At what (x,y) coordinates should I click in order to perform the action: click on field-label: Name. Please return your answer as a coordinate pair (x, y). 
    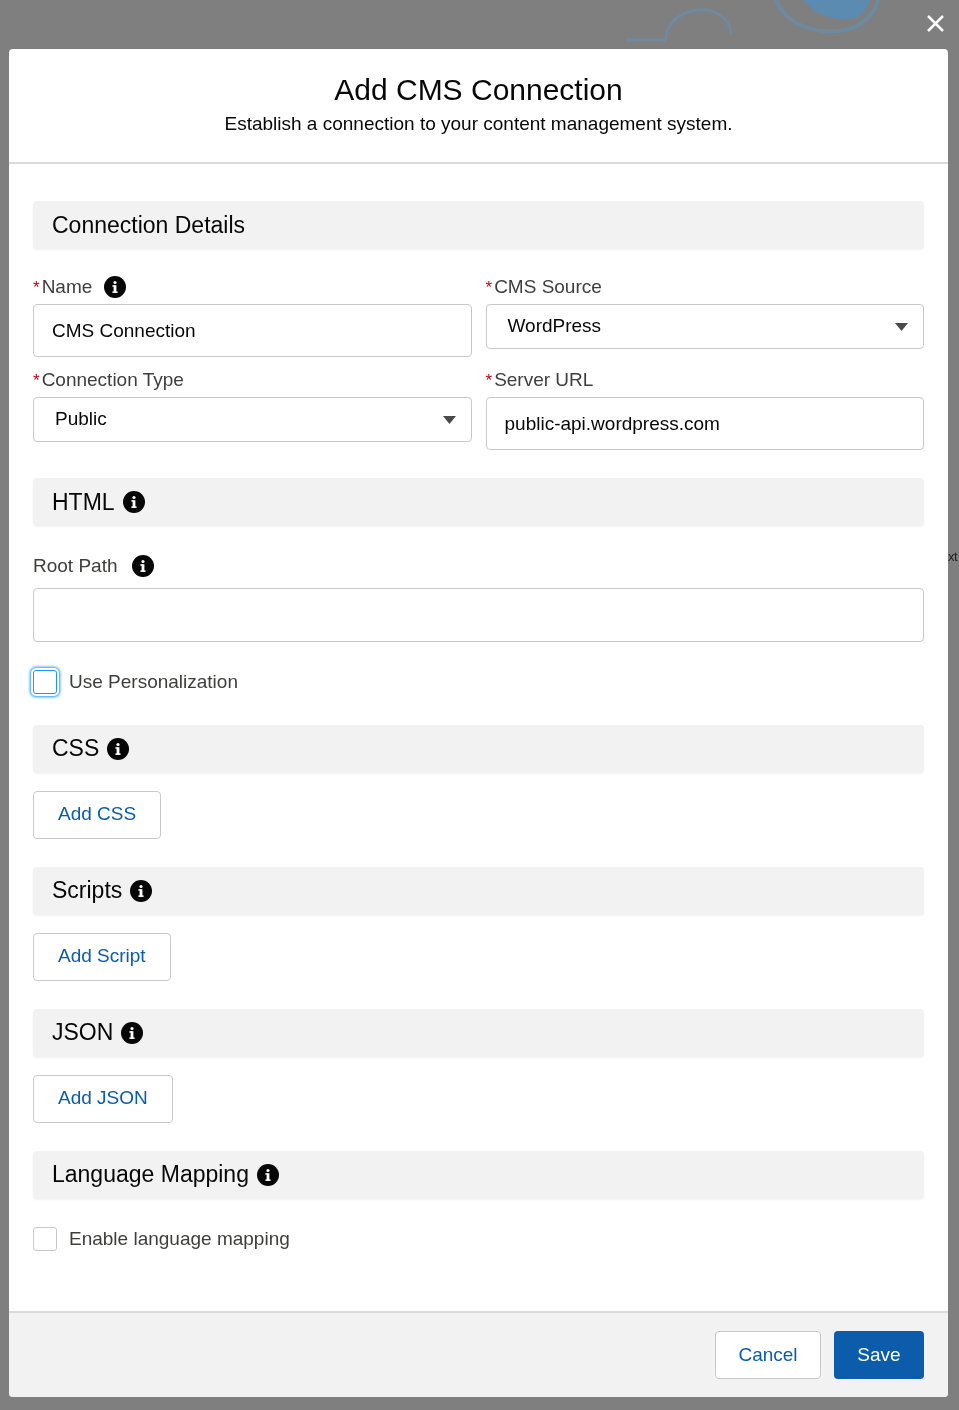
    Looking at the image, I should click on (67, 286).